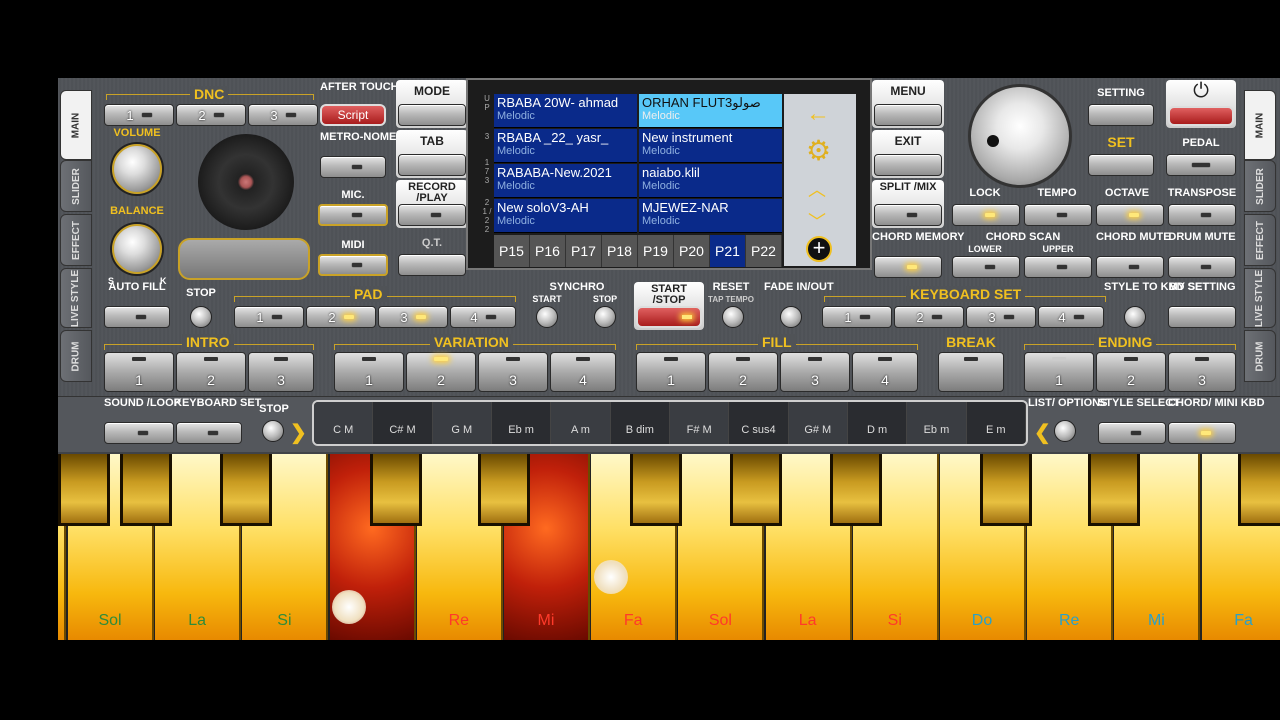 This screenshot has height=720, width=1280. What do you see at coordinates (1201, 165) in the screenshot?
I see `pedal-button` at bounding box center [1201, 165].